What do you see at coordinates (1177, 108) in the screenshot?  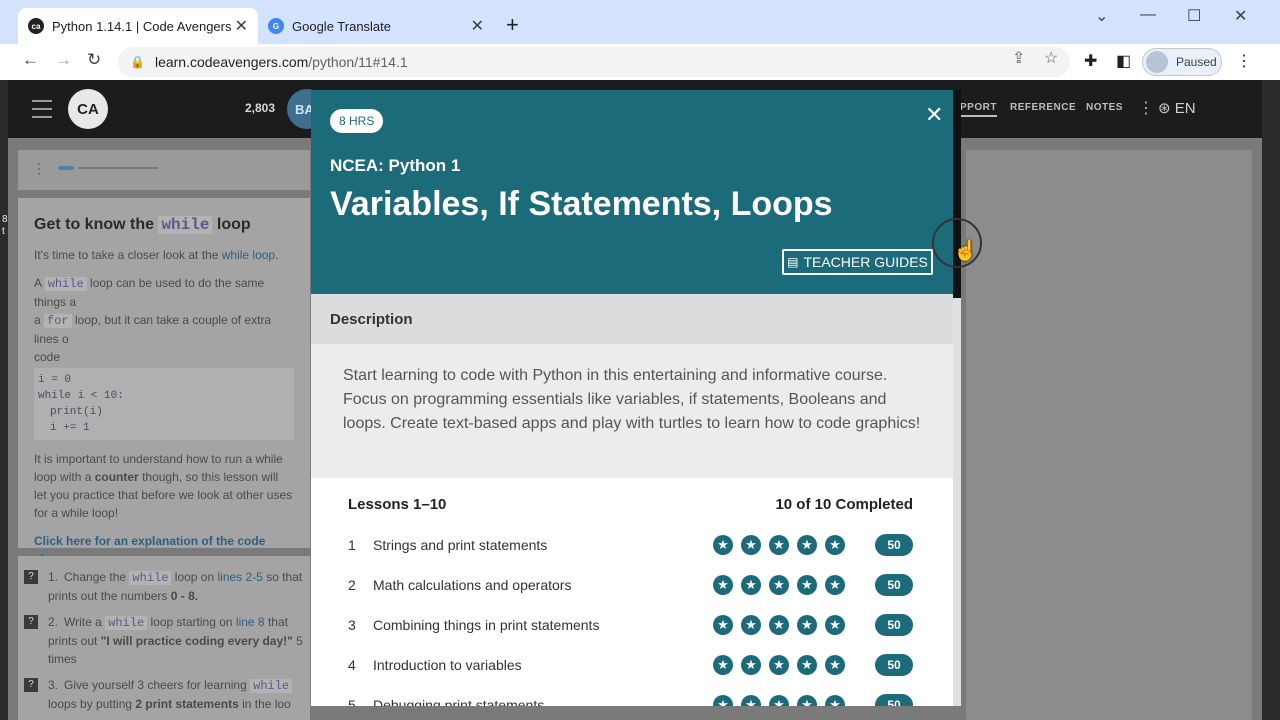 I see `language-selector: ⊛ EN` at bounding box center [1177, 108].